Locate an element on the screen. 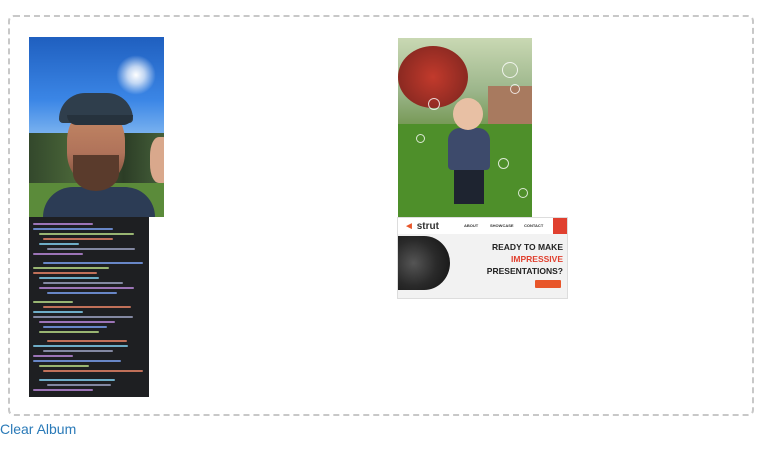 This screenshot has width=766, height=455. album-screenshot-code is located at coordinates (89, 307).